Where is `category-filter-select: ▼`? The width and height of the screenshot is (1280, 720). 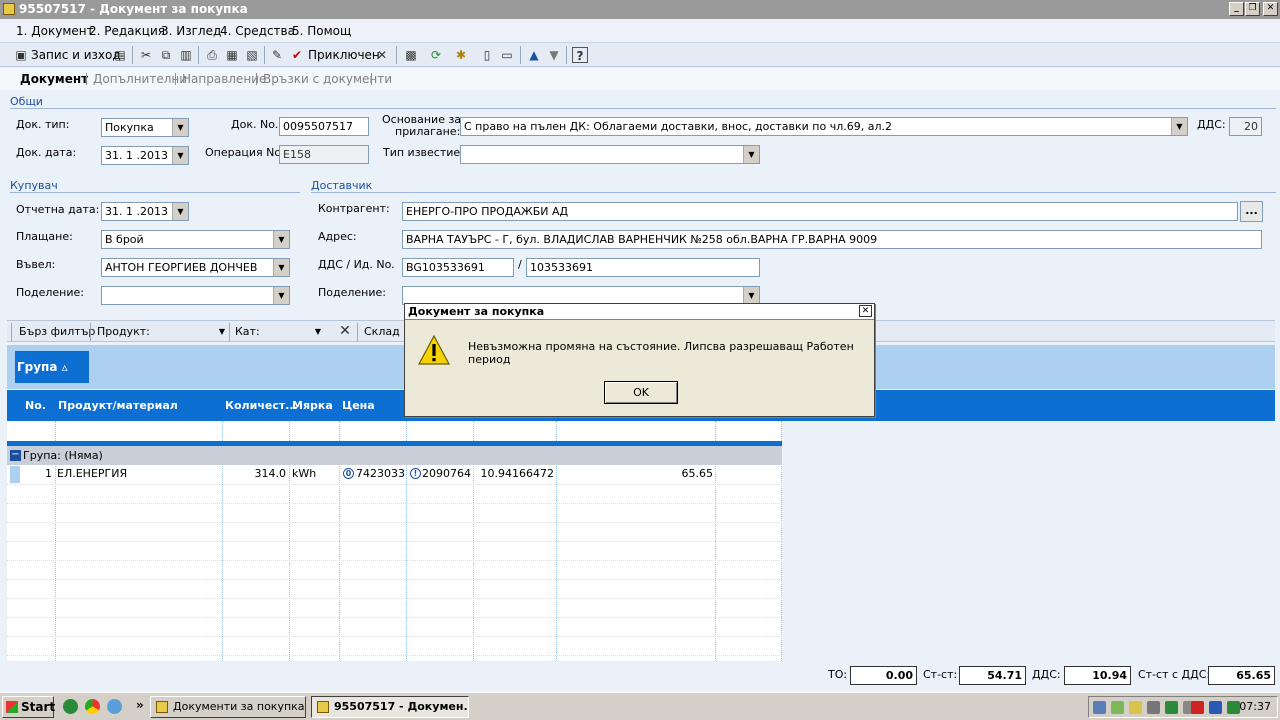 category-filter-select: ▼ is located at coordinates (296, 331).